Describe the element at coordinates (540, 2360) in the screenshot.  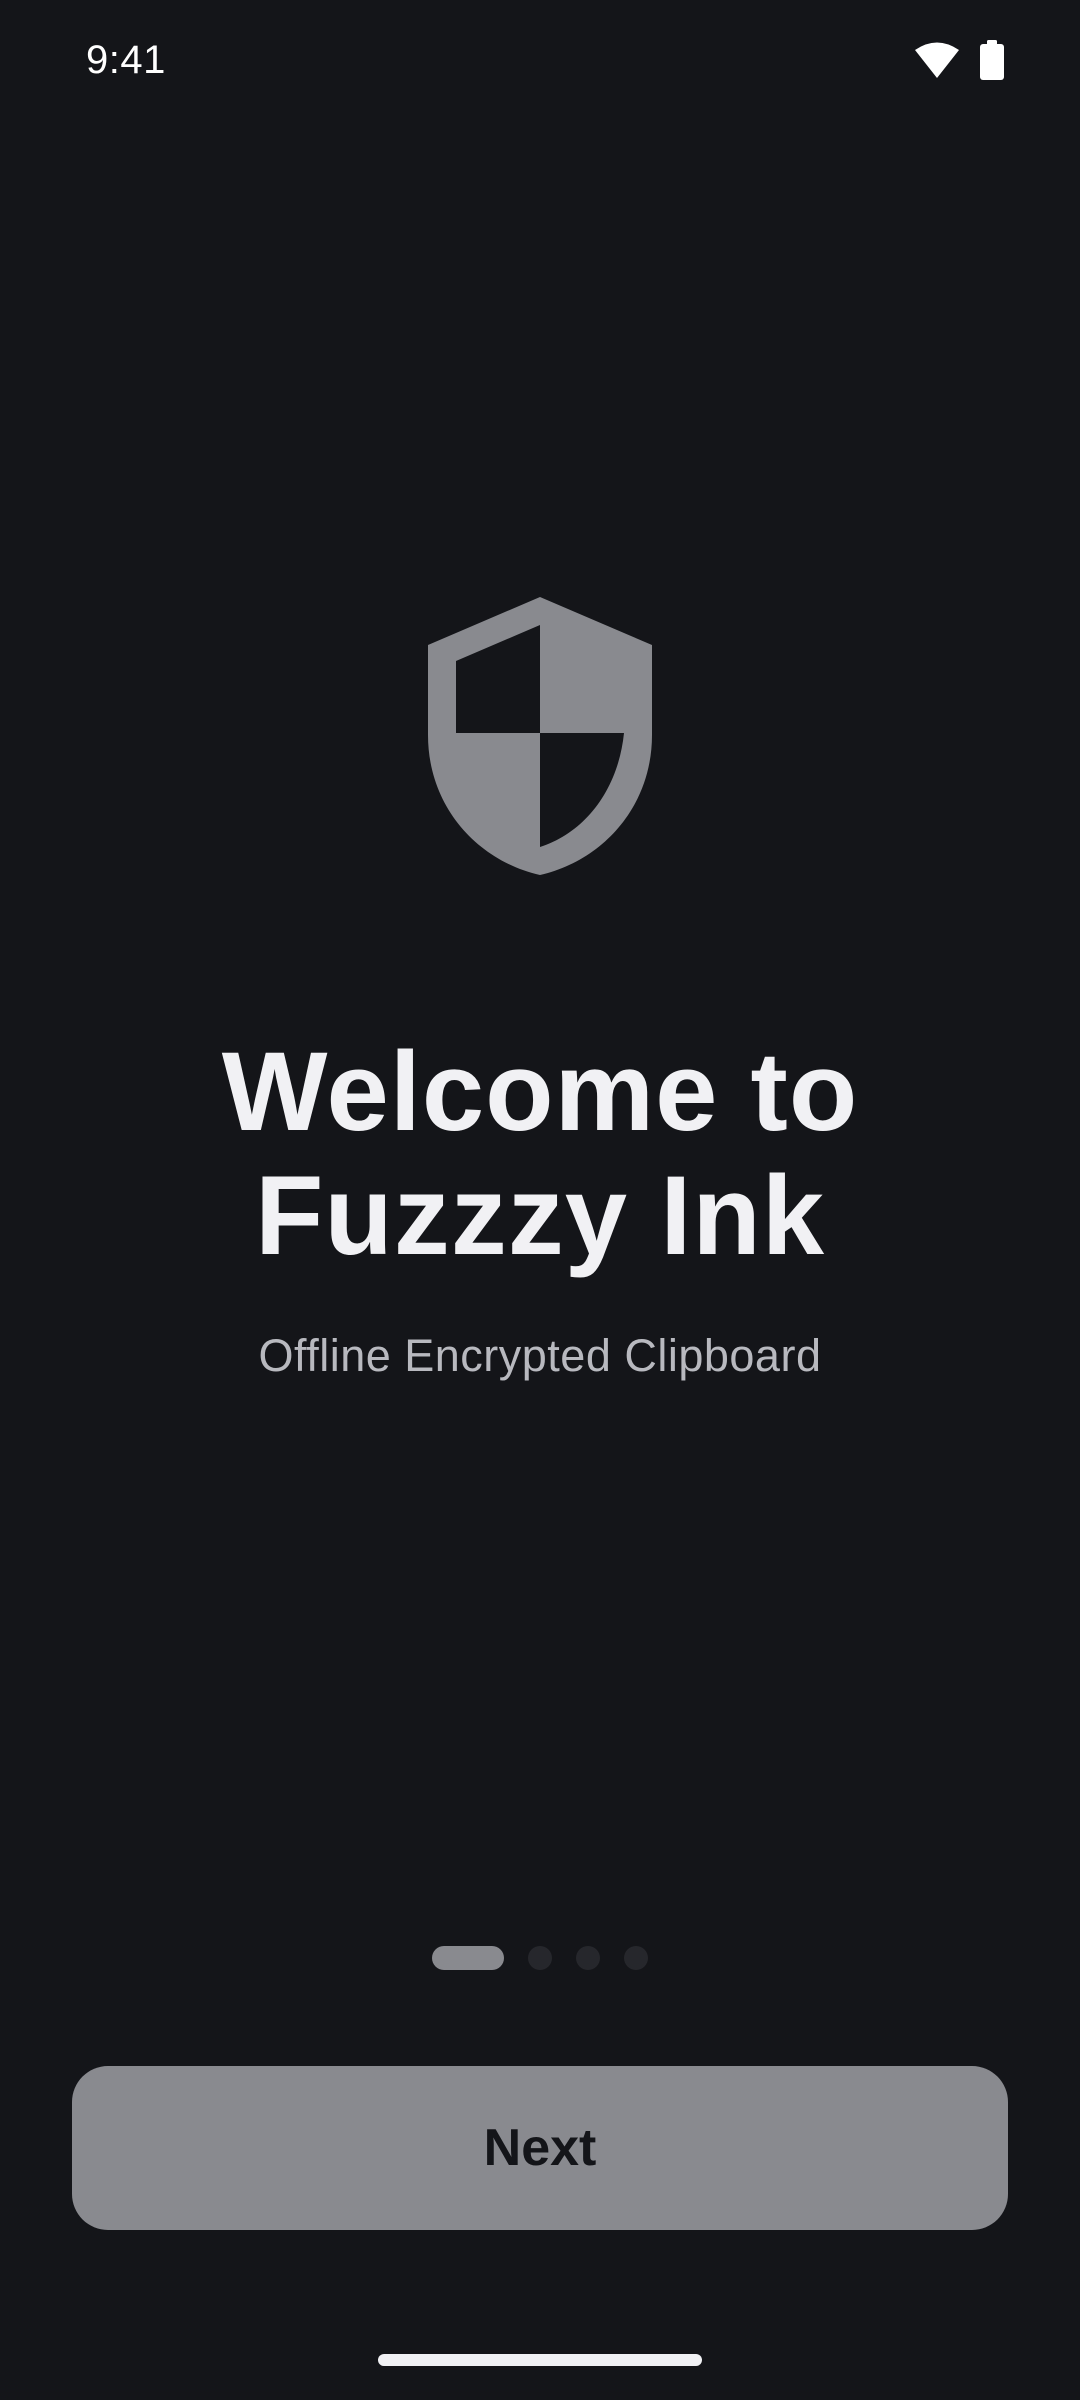
I see `home-indicator` at that location.